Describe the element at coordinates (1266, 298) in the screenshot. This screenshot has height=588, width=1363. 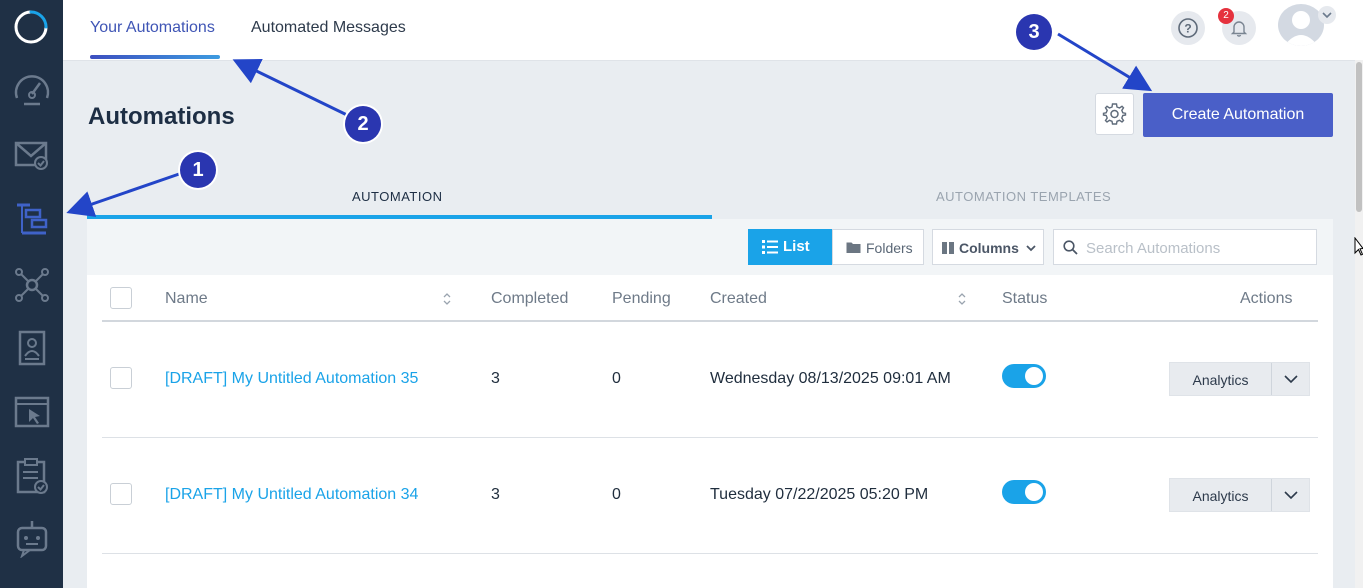
I see `column-header-actions: Actions` at that location.